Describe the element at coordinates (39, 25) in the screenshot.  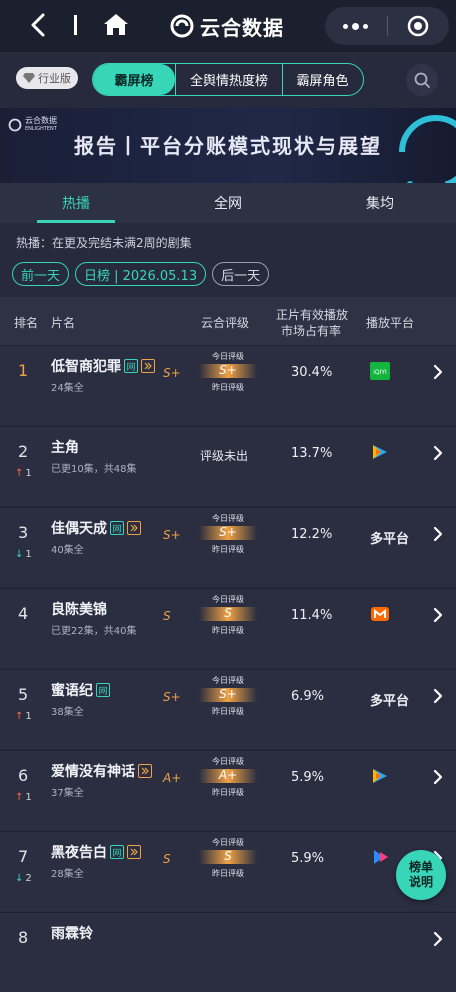
I see `back-arrow-icon` at that location.